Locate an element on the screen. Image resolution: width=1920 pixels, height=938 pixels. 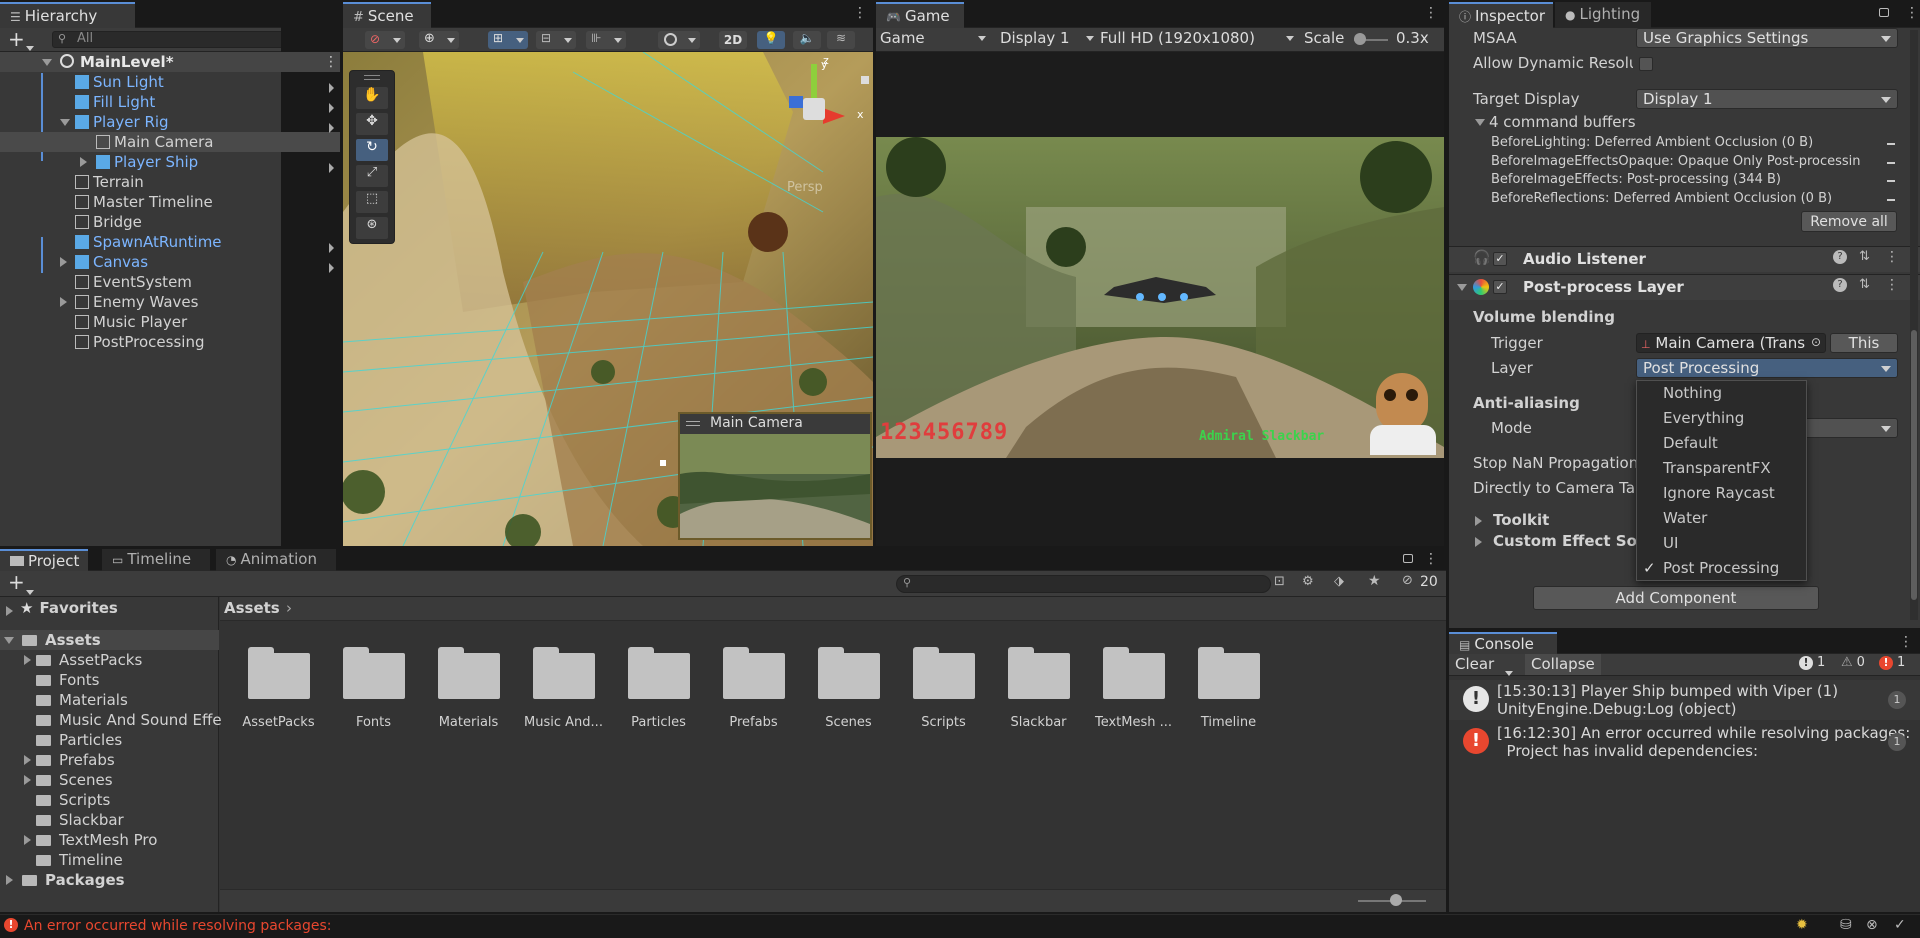
icon-size-slider-thumb is located at coordinates (1396, 900).